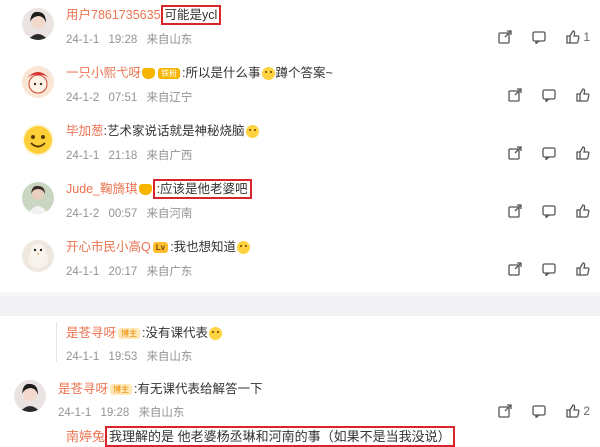 Image resolution: width=600 pixels, height=447 pixels. I want to click on comment-item: Jude_鞠旖琪 :应该是他老婆吧 24-1-2 00:57 来自河南, so click(300, 203).